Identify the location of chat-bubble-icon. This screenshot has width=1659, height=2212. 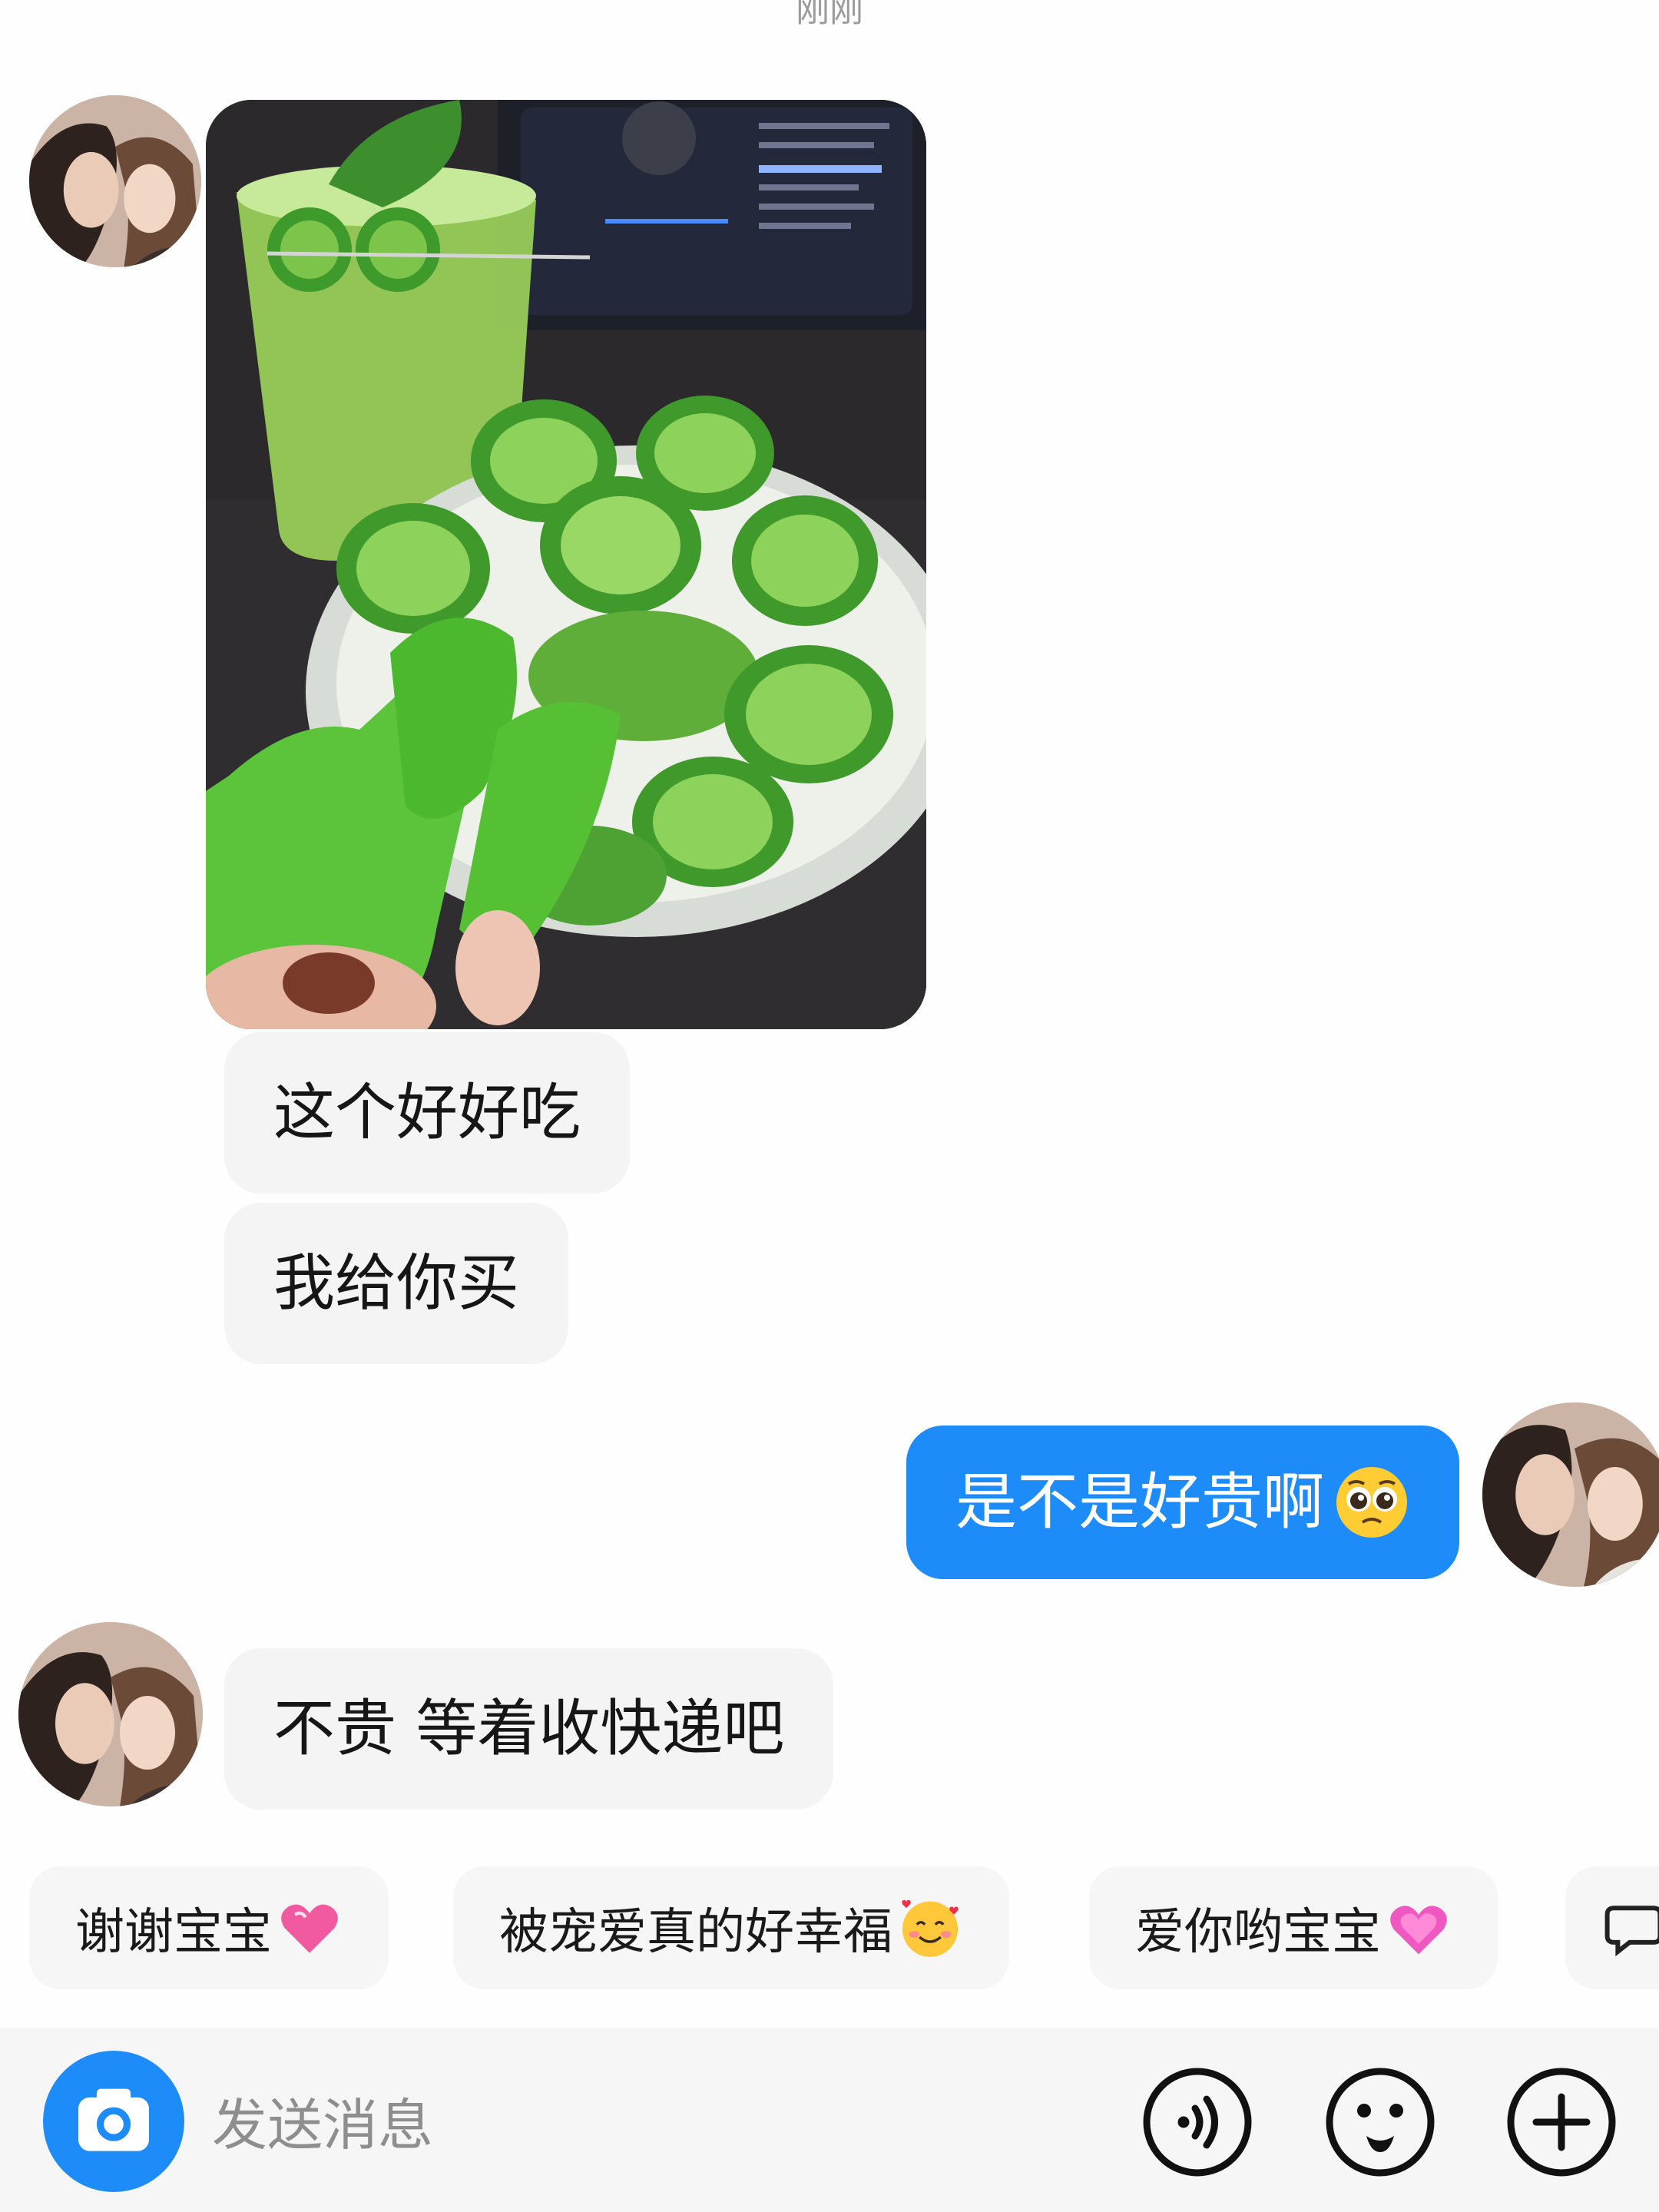
(1630, 1928).